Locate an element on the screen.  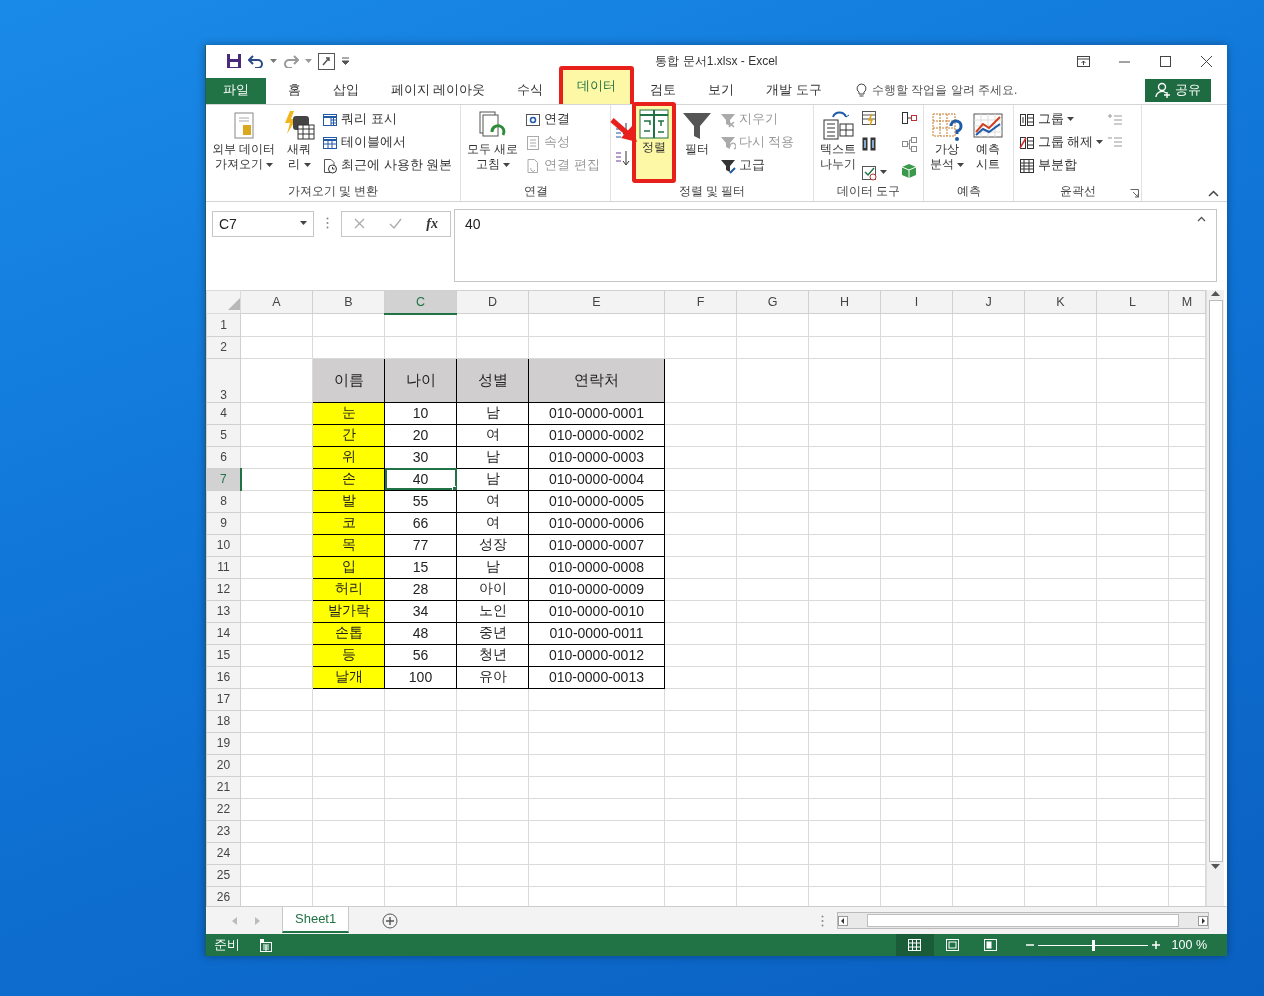
column-header: G is located at coordinates (772, 302).